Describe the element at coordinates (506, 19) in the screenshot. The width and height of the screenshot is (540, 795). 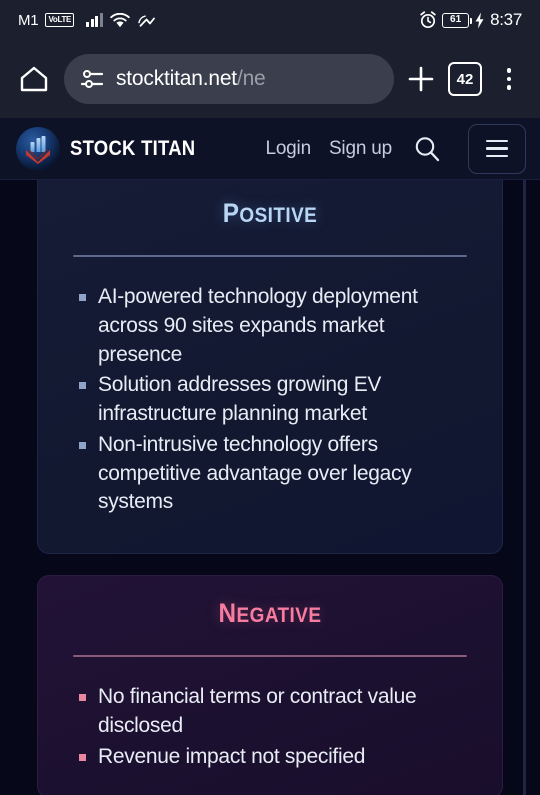
I see `clock-label: 8:37` at that location.